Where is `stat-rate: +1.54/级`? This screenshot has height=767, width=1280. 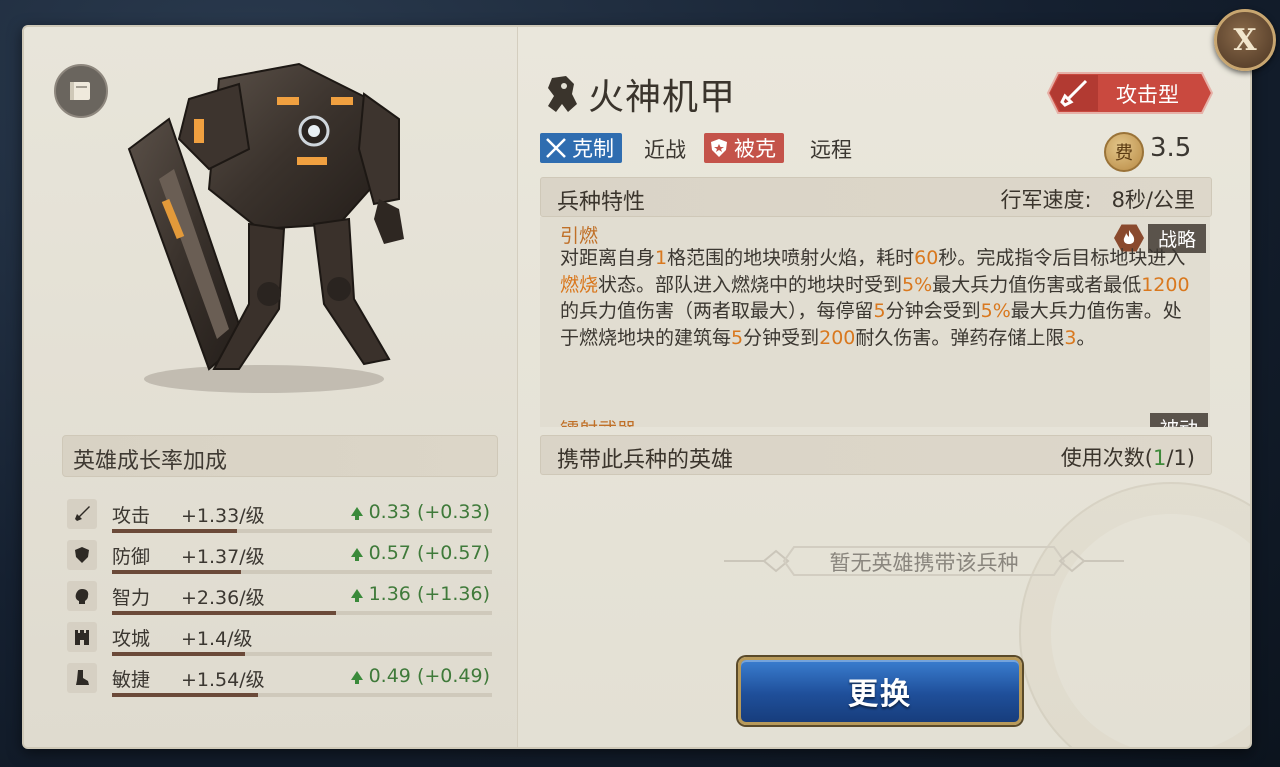
stat-rate: +1.54/级 is located at coordinates (223, 680).